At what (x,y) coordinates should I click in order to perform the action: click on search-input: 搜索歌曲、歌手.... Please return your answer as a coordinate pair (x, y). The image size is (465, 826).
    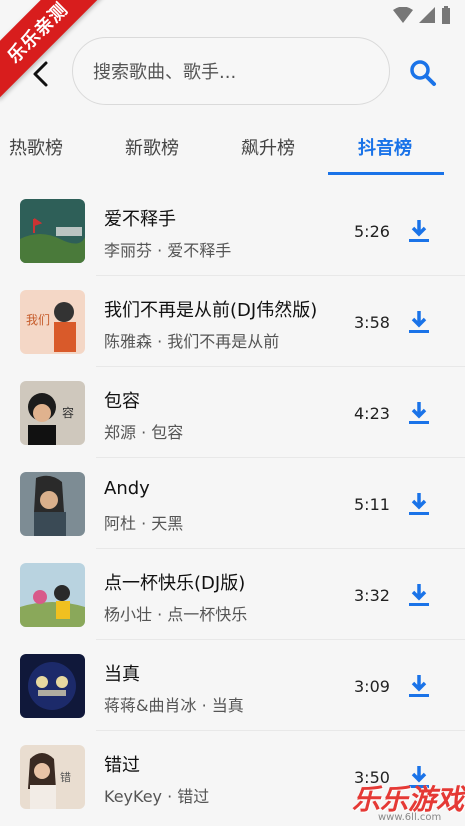
    Looking at the image, I should click on (231, 71).